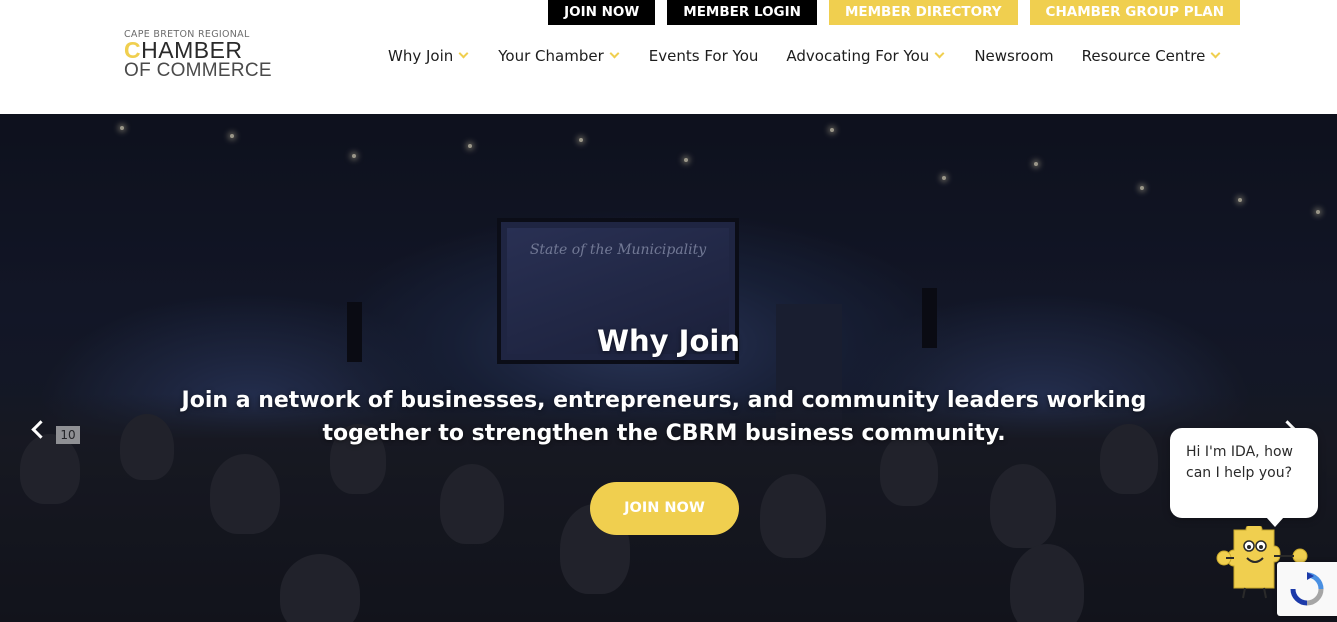 This screenshot has width=1337, height=622. I want to click on chat-greeting-text: Hi I'm IDA, how can I help you?, so click(1239, 462).